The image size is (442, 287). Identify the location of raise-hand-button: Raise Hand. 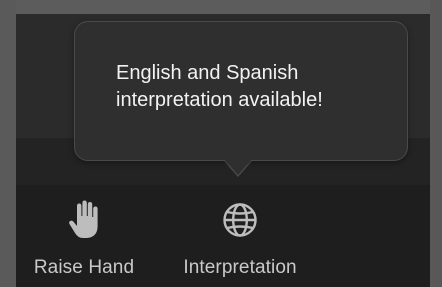
(84, 243).